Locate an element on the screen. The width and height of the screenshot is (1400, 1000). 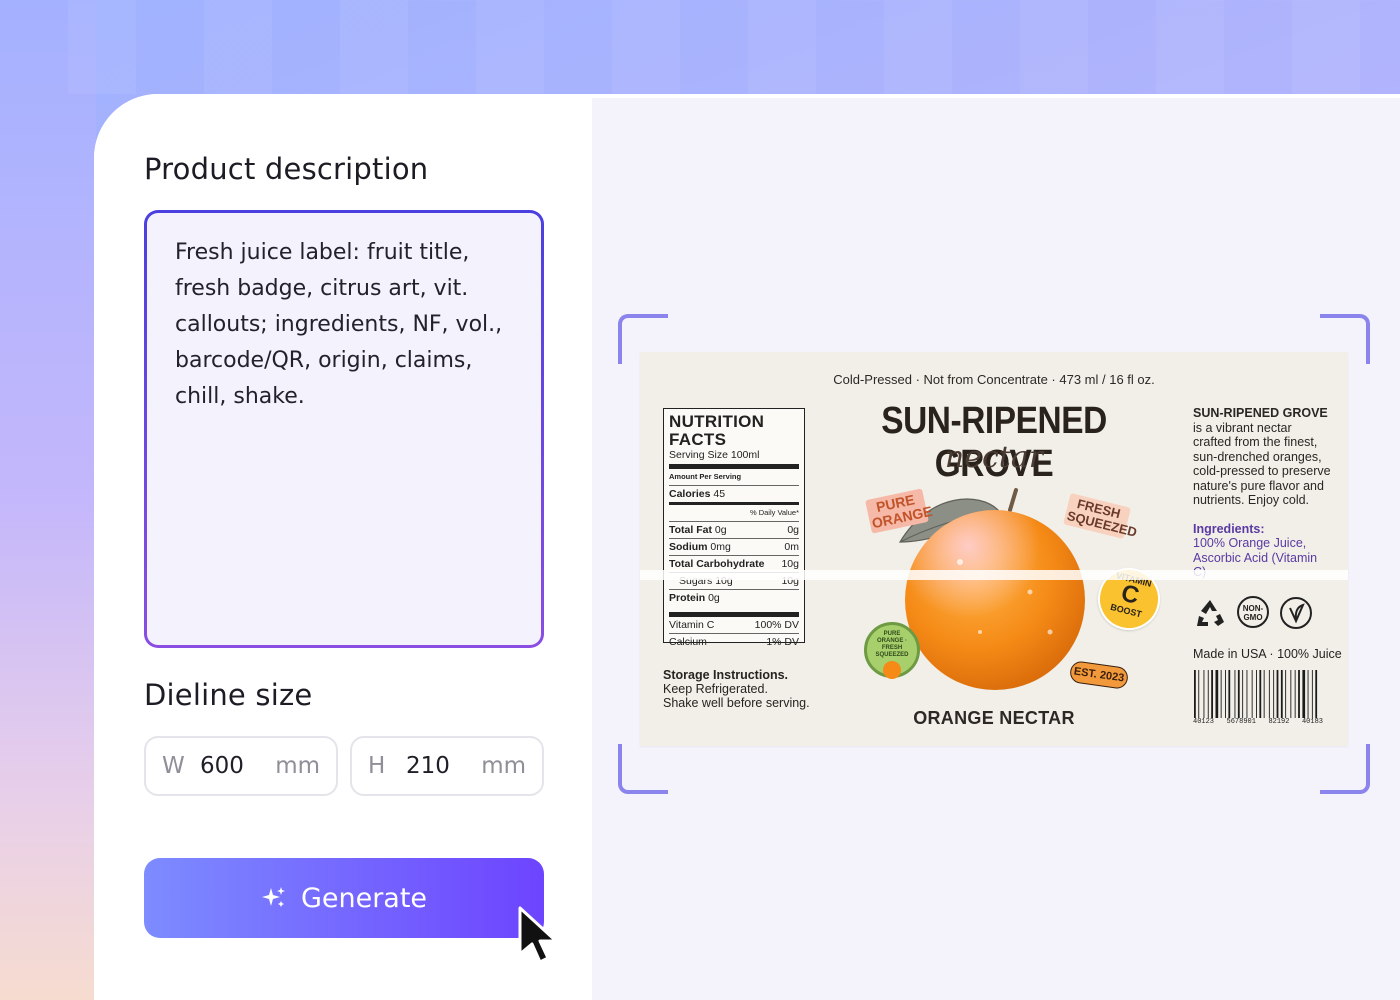
round-fresh-badge: PURE ORANGE · FRESH SQUEEZED is located at coordinates (892, 650).